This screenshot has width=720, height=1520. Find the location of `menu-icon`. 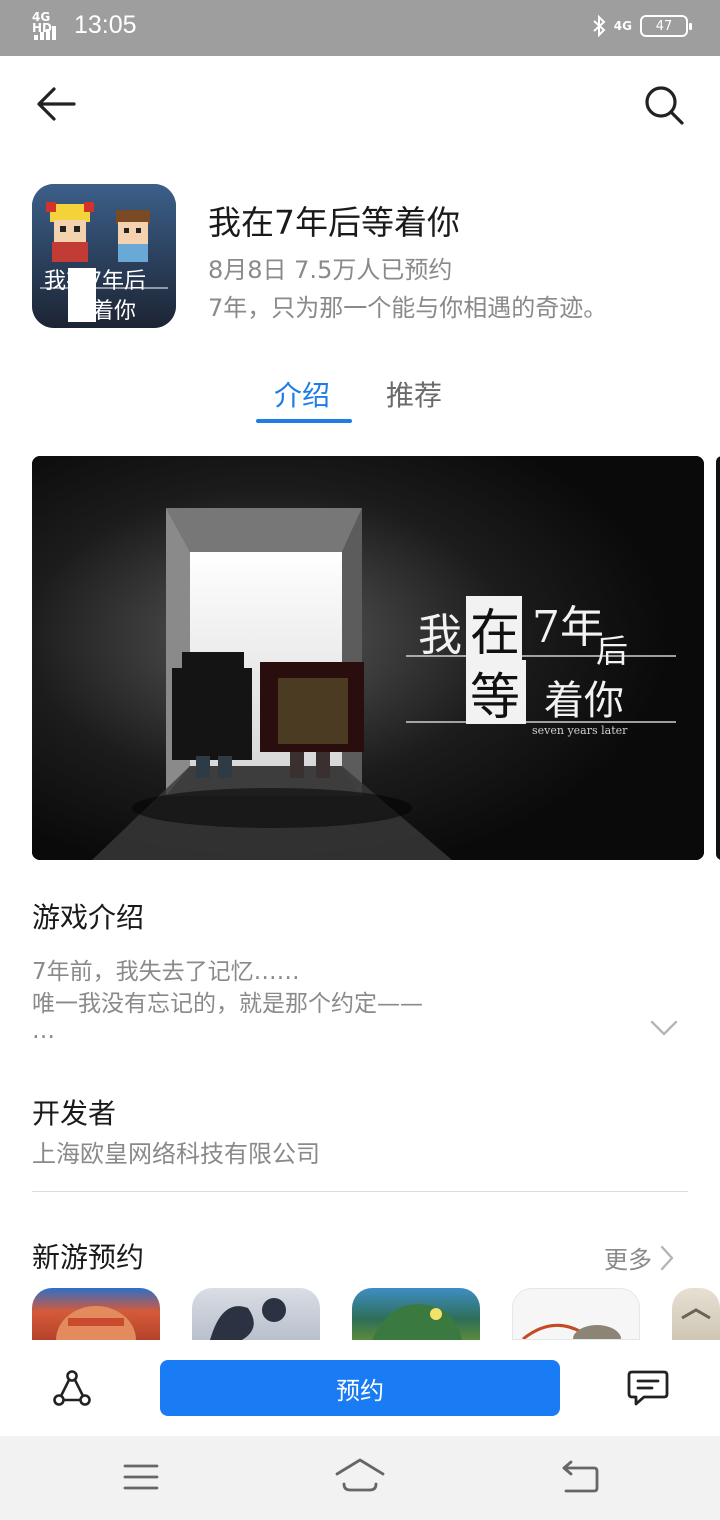

menu-icon is located at coordinates (141, 1477).